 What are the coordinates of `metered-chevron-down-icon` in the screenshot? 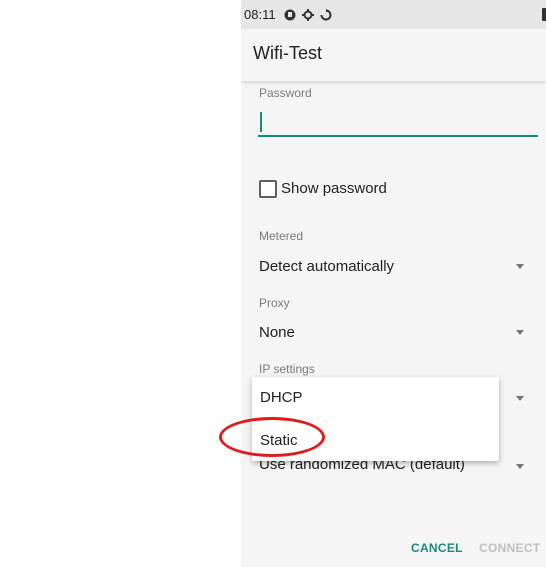 It's located at (520, 266).